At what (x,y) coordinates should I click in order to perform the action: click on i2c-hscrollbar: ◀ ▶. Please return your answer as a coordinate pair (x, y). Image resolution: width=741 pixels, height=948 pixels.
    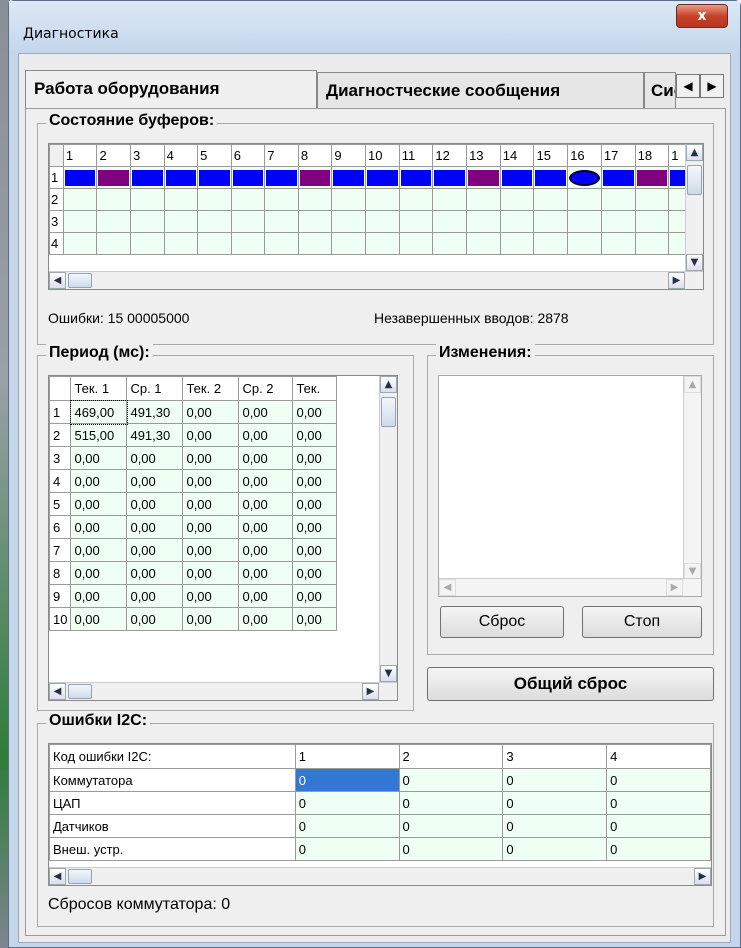
    Looking at the image, I should click on (380, 876).